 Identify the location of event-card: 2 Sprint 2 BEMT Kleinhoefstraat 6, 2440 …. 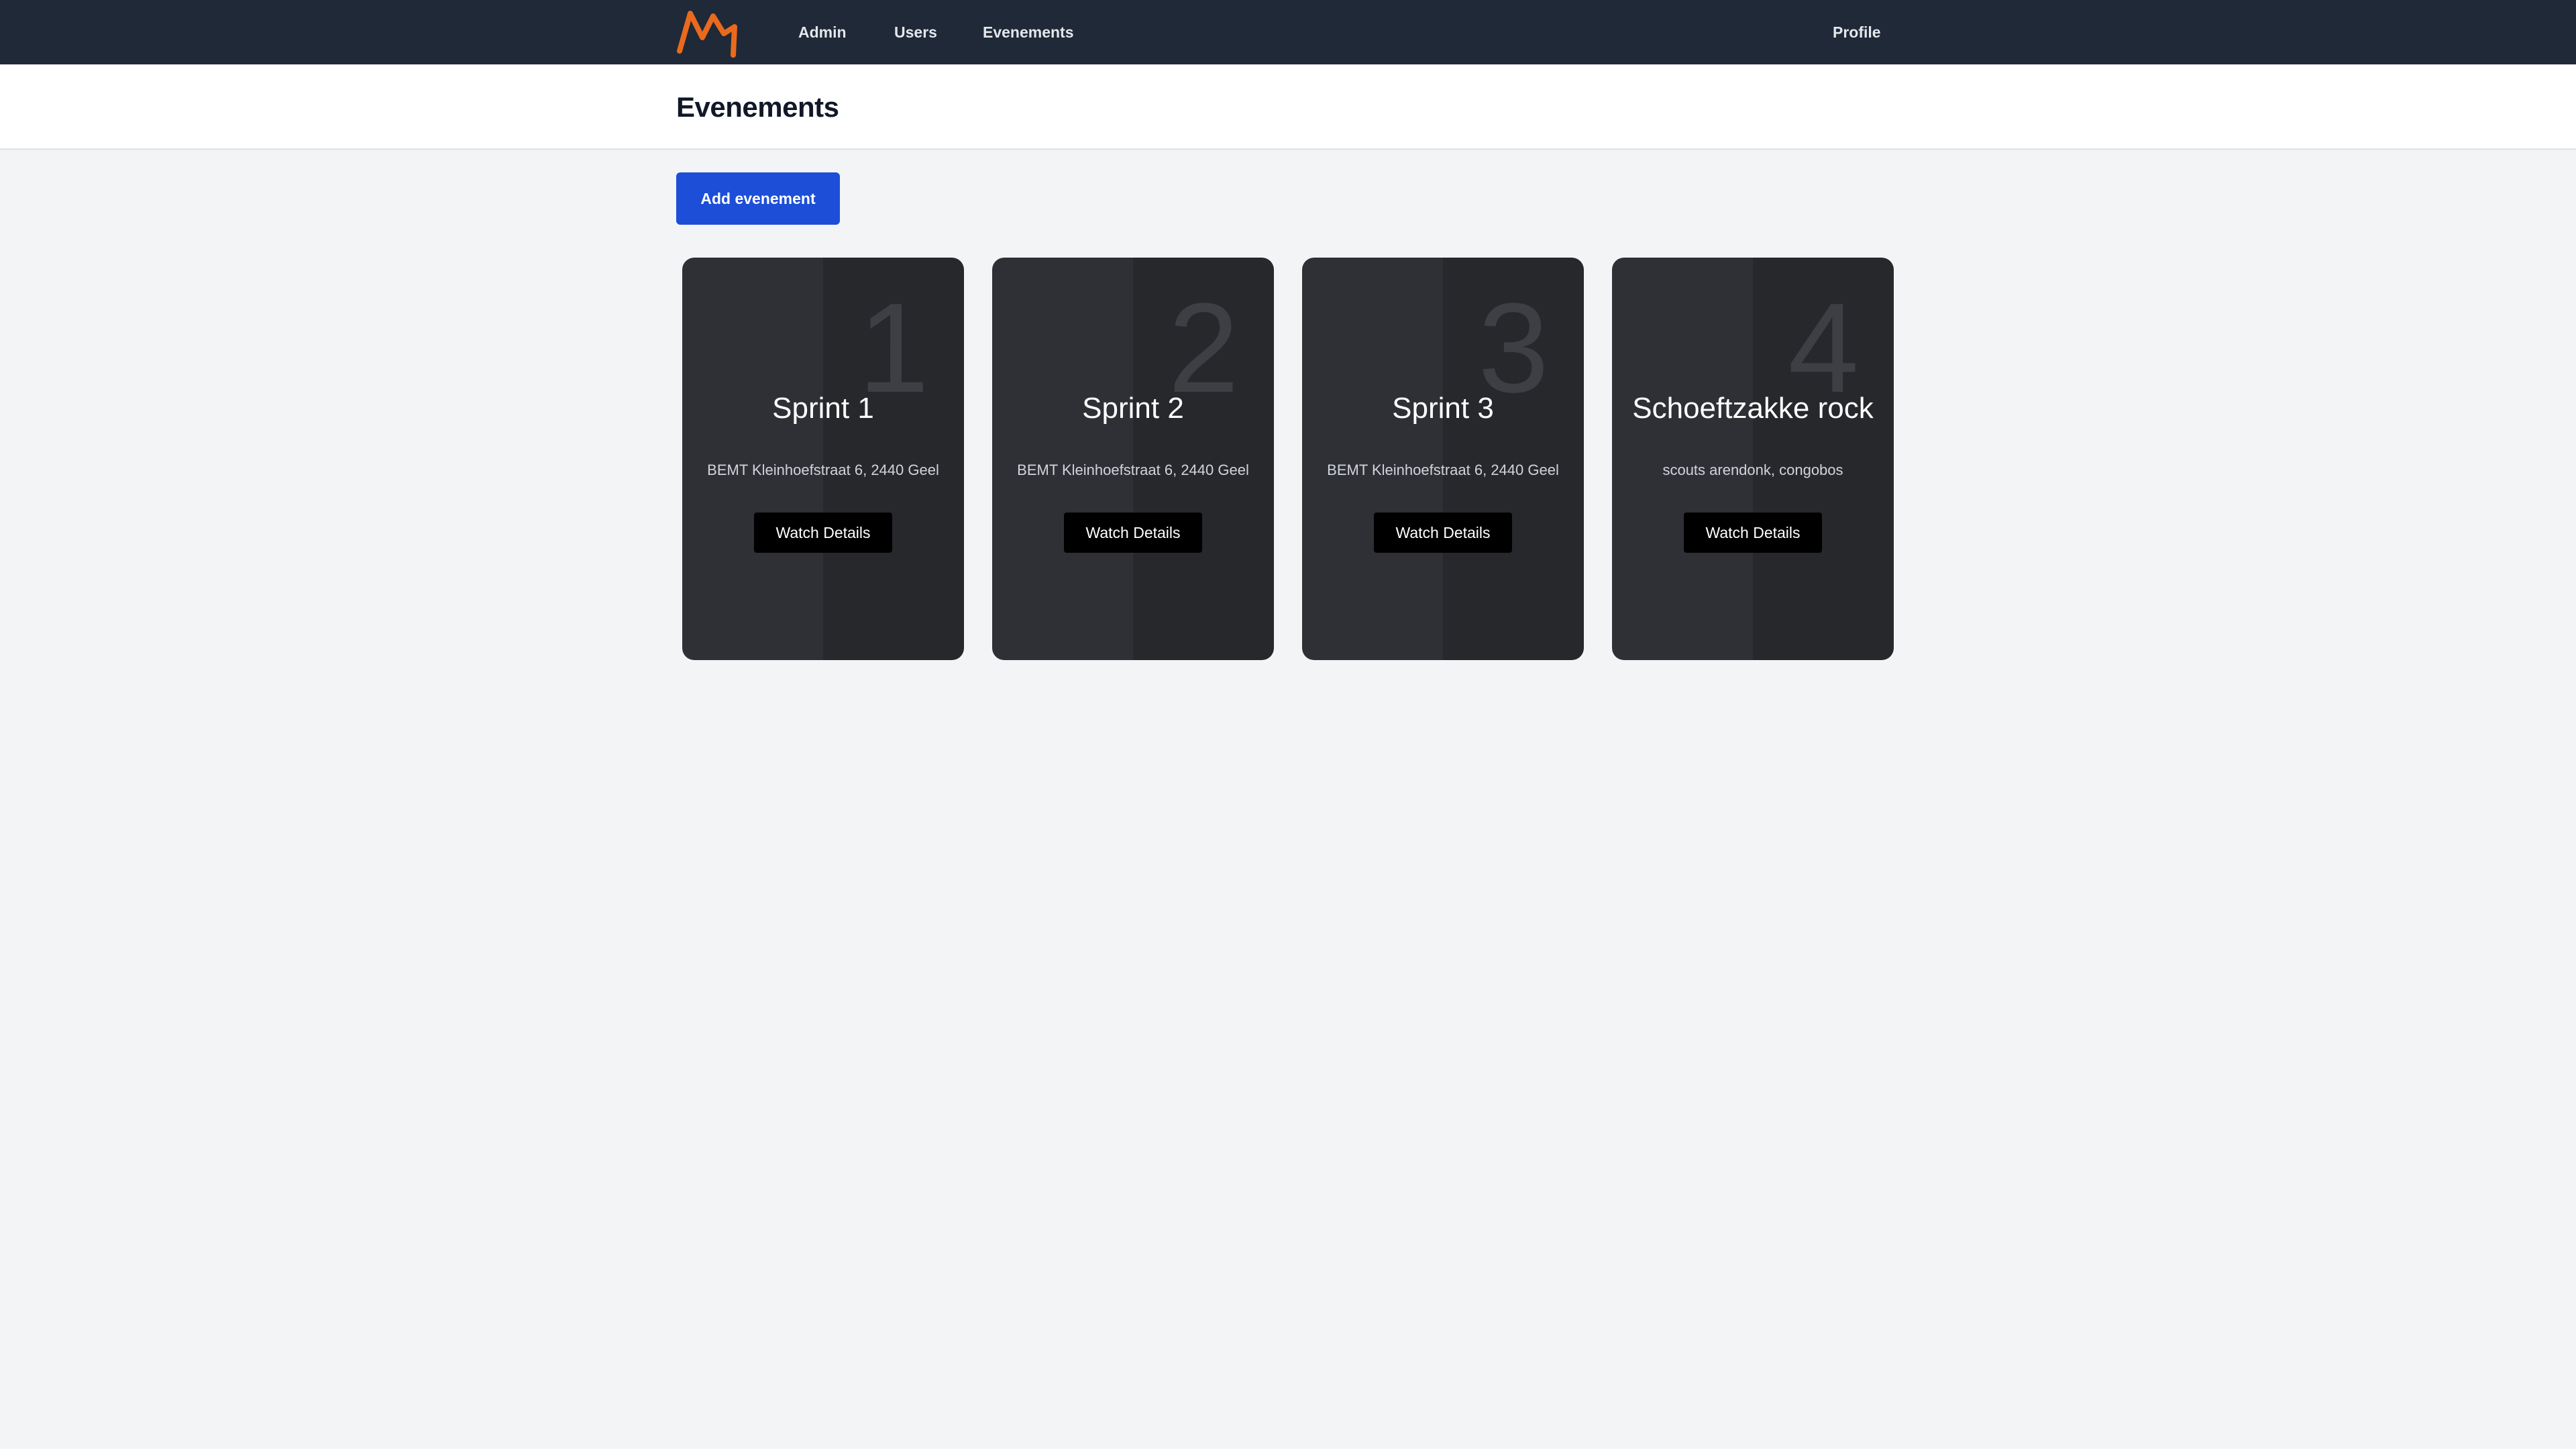
(1133, 459).